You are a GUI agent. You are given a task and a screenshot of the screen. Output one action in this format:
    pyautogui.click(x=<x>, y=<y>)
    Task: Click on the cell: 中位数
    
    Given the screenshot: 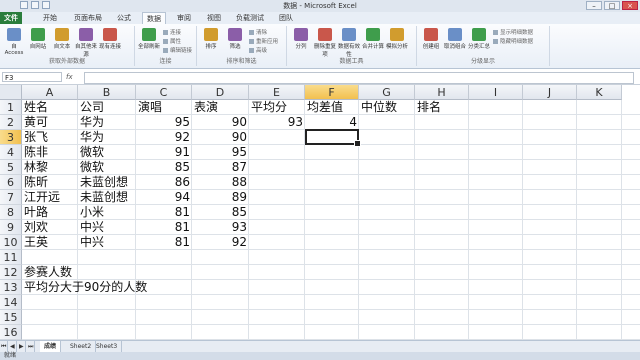 What is the action you would take?
    pyautogui.click(x=388, y=107)
    